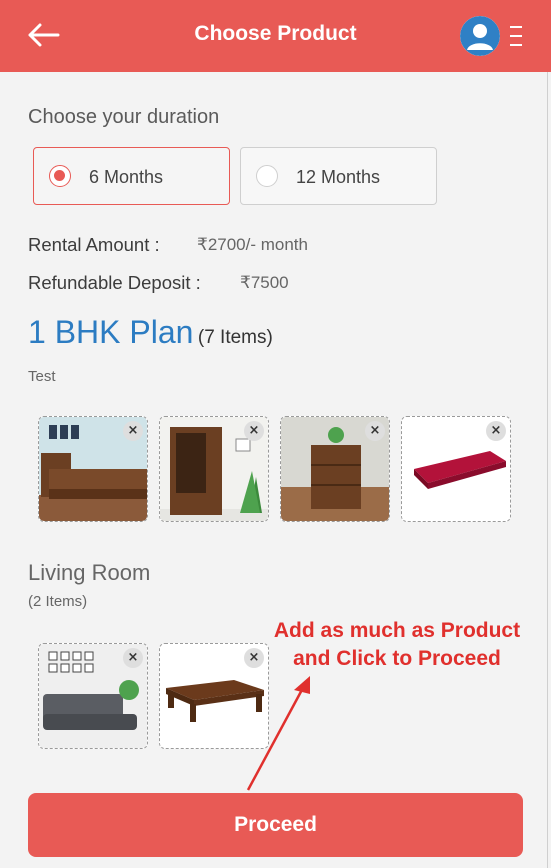 This screenshot has height=868, width=551. I want to click on duration-heading: Choose your duration, so click(124, 117).